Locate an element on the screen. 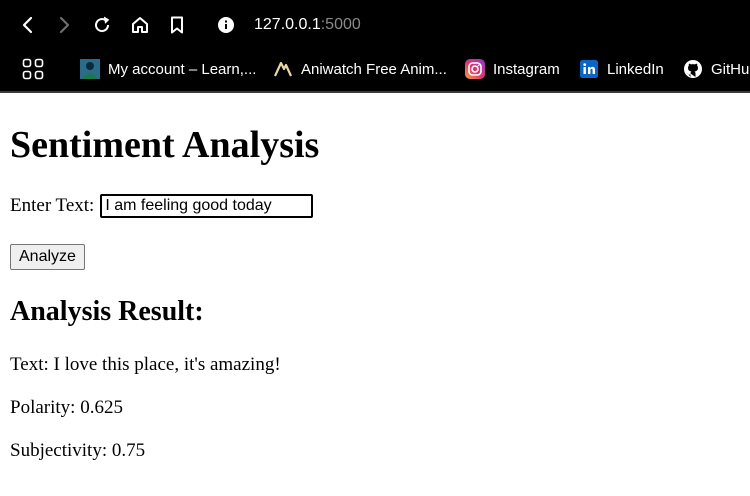 The height and width of the screenshot is (496, 750). bookmark-github: GitHub is located at coordinates (716, 69).